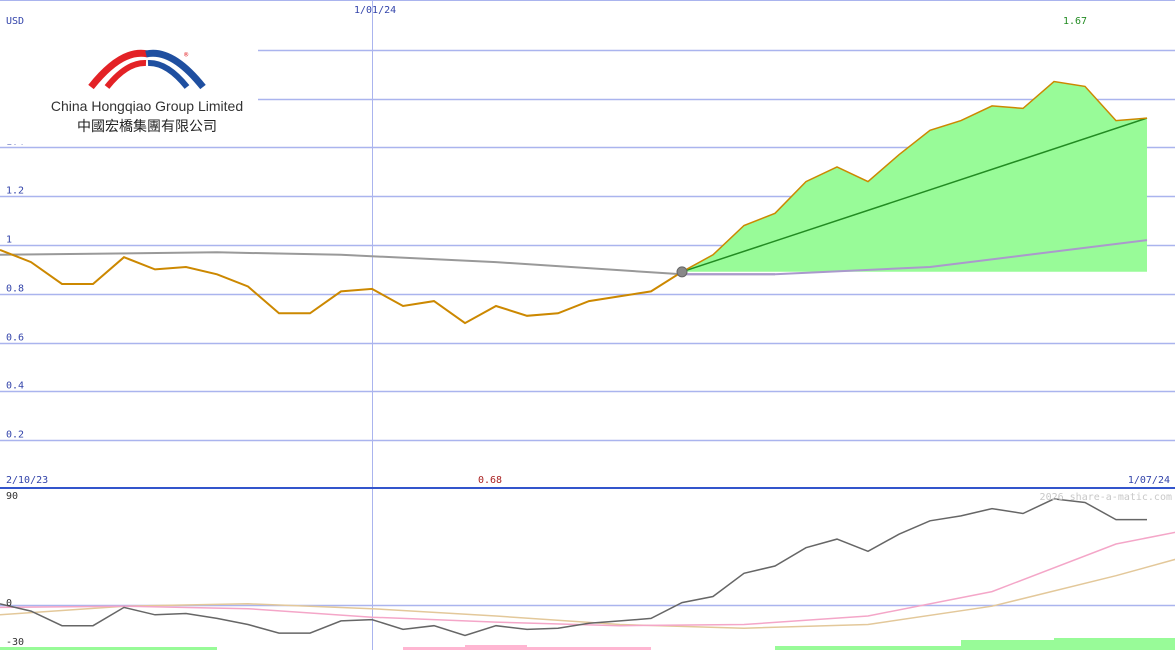  What do you see at coordinates (15, 435) in the screenshot?
I see `y-tick-label: 0.2` at bounding box center [15, 435].